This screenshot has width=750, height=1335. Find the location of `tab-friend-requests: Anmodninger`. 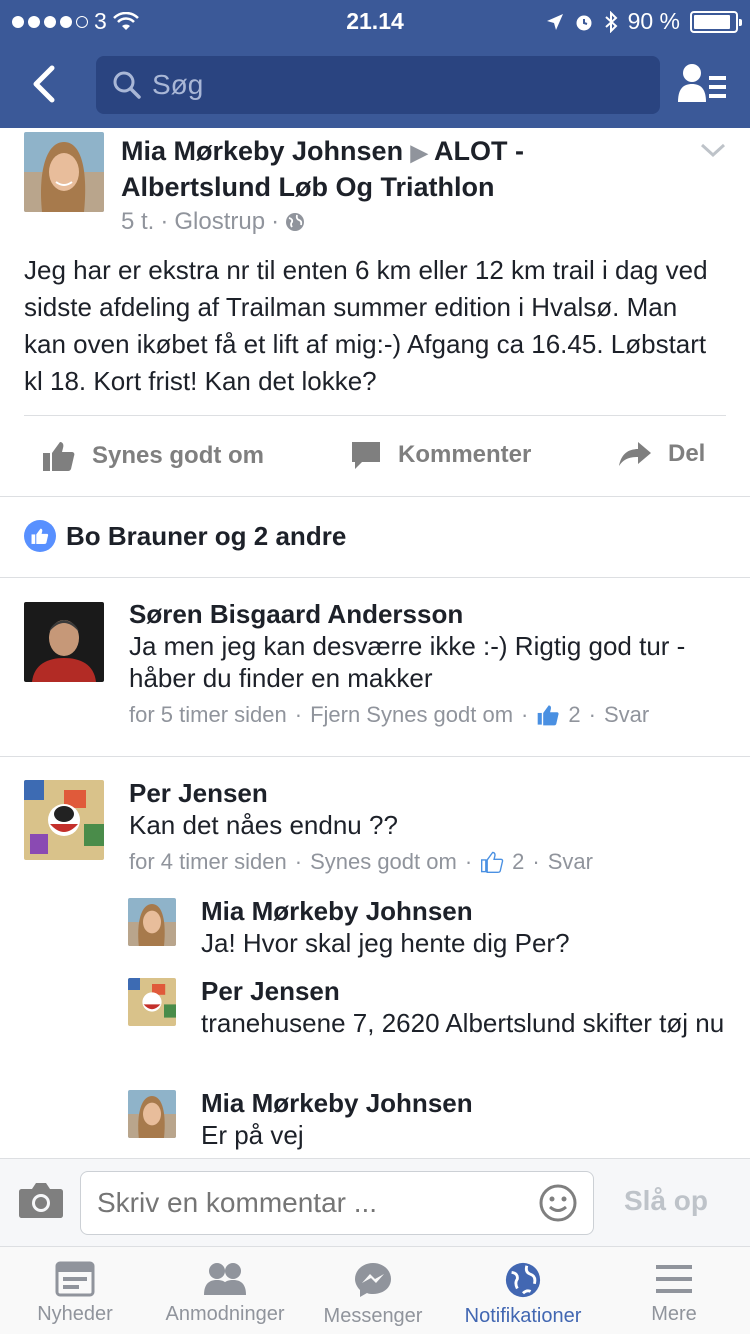

tab-friend-requests: Anmodninger is located at coordinates (225, 1291).